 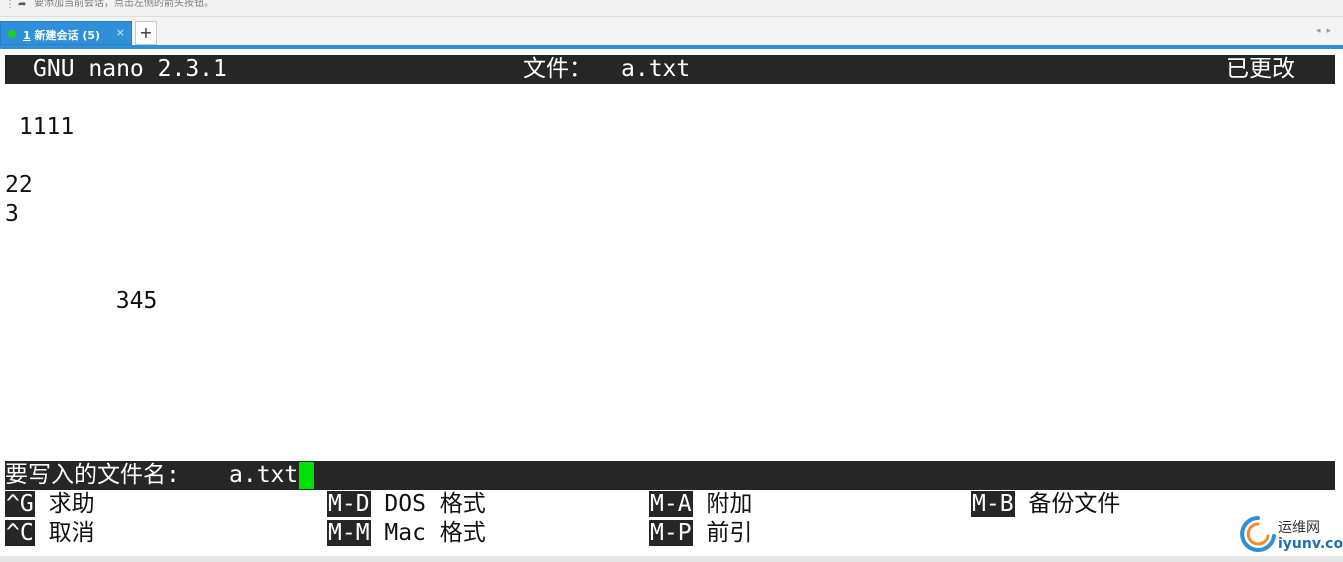 I want to click on shortcut-append: M-A 附加, so click(x=700, y=504).